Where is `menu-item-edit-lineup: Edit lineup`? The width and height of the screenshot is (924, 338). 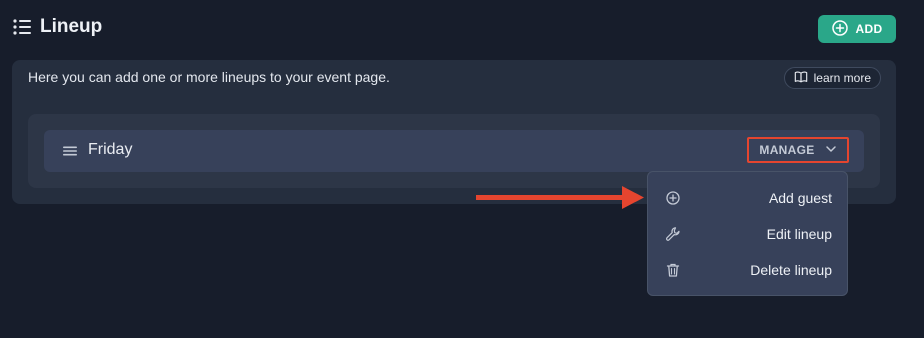 menu-item-edit-lineup: Edit lineup is located at coordinates (747, 234).